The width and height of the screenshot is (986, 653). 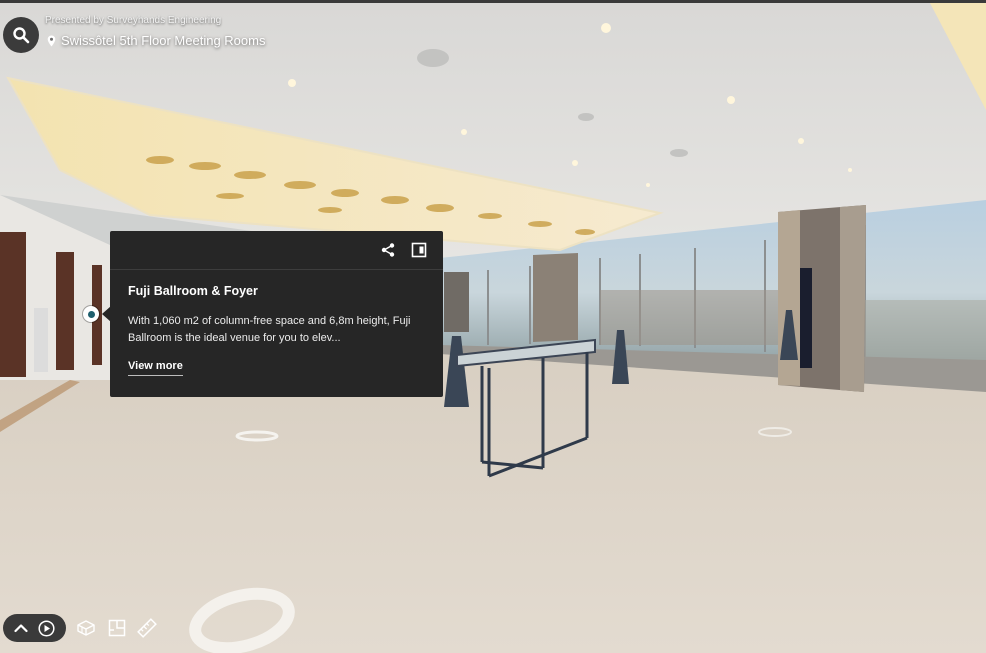 I want to click on chevron-up-icon, so click(x=21, y=628).